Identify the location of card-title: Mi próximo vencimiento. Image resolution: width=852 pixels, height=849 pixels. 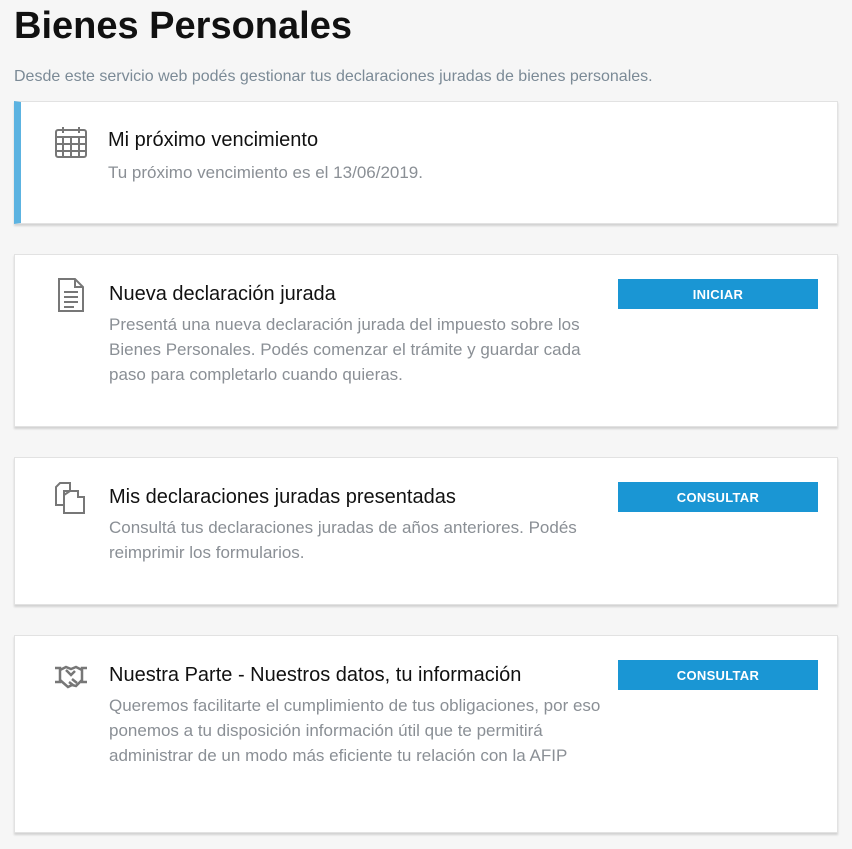
(213, 140).